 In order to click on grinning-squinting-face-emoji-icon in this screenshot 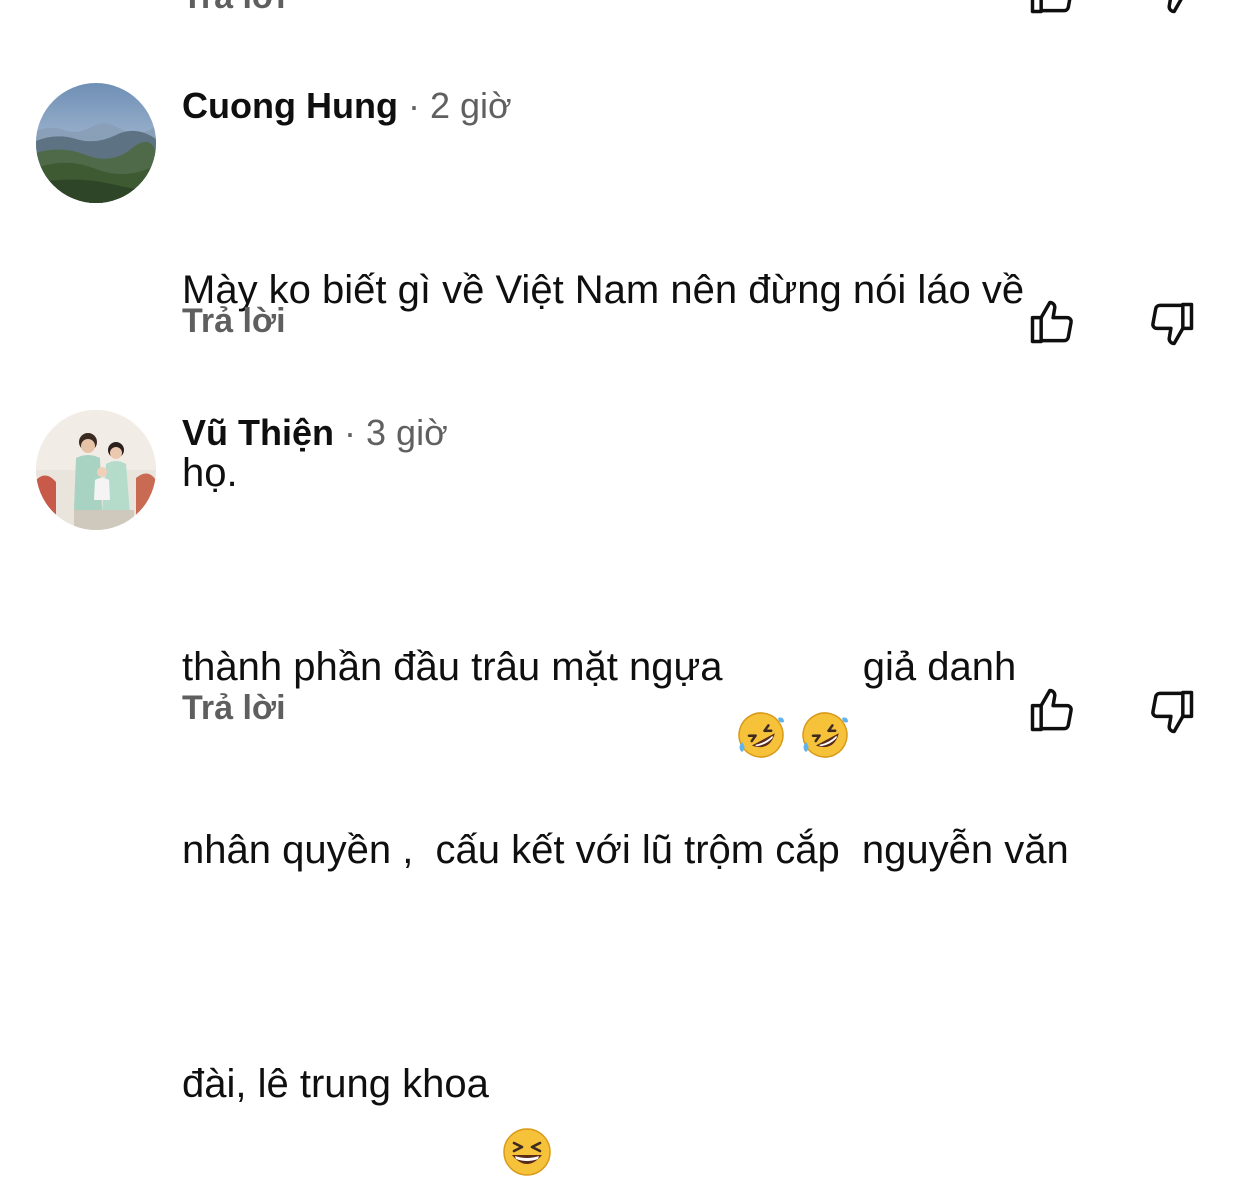, I will do `click(527, 1089)`.